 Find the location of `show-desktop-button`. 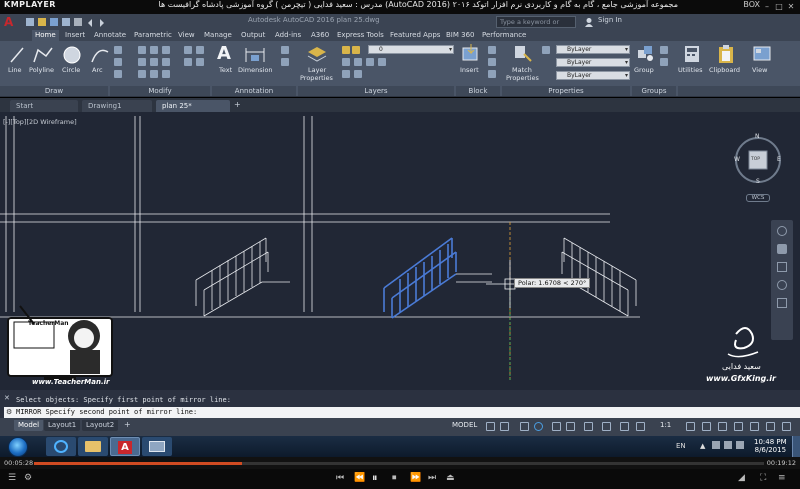

show-desktop-button is located at coordinates (796, 446).